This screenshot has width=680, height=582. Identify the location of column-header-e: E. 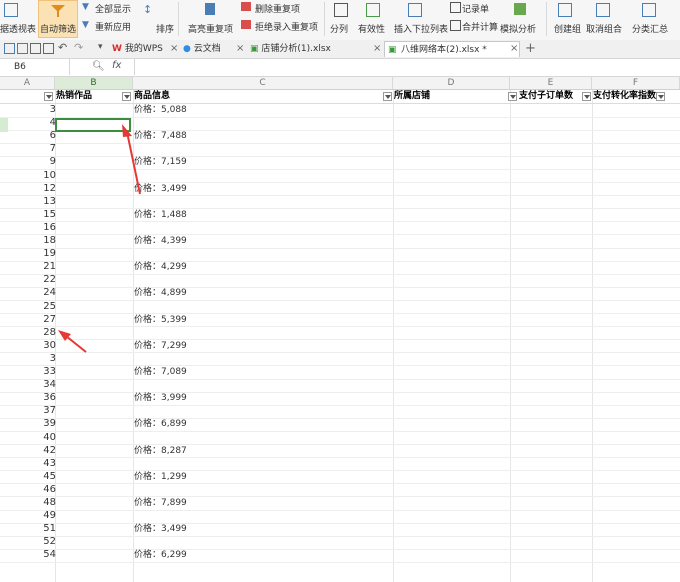
(551, 83).